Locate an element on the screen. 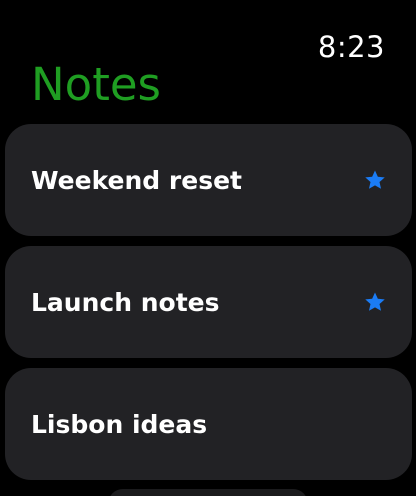 This screenshot has width=416, height=496. clock: 8:23 is located at coordinates (351, 47).